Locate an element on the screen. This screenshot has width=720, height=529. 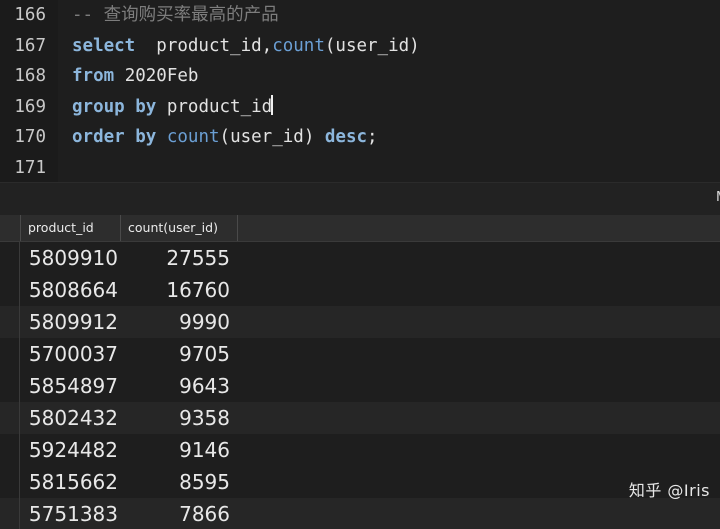
table-row: 5854897 9643 is located at coordinates (360, 386).